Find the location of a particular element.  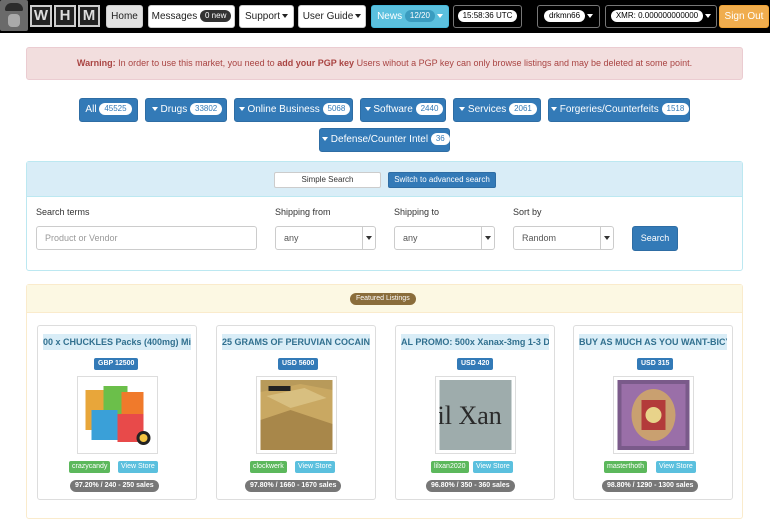

category-count: 5068 is located at coordinates (336, 109).